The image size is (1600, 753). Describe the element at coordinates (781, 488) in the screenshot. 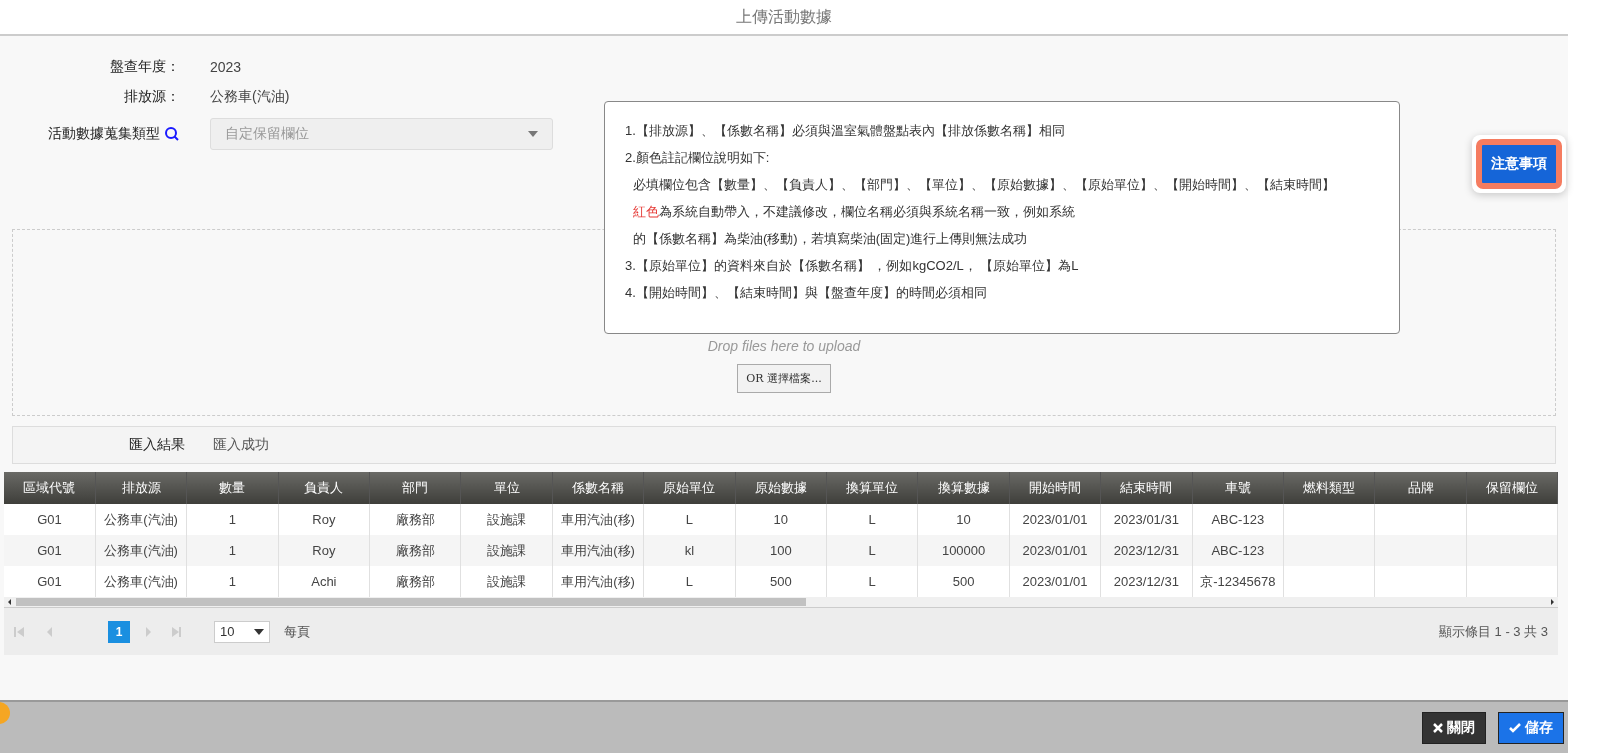

I see `column-header: 原始數據` at that location.